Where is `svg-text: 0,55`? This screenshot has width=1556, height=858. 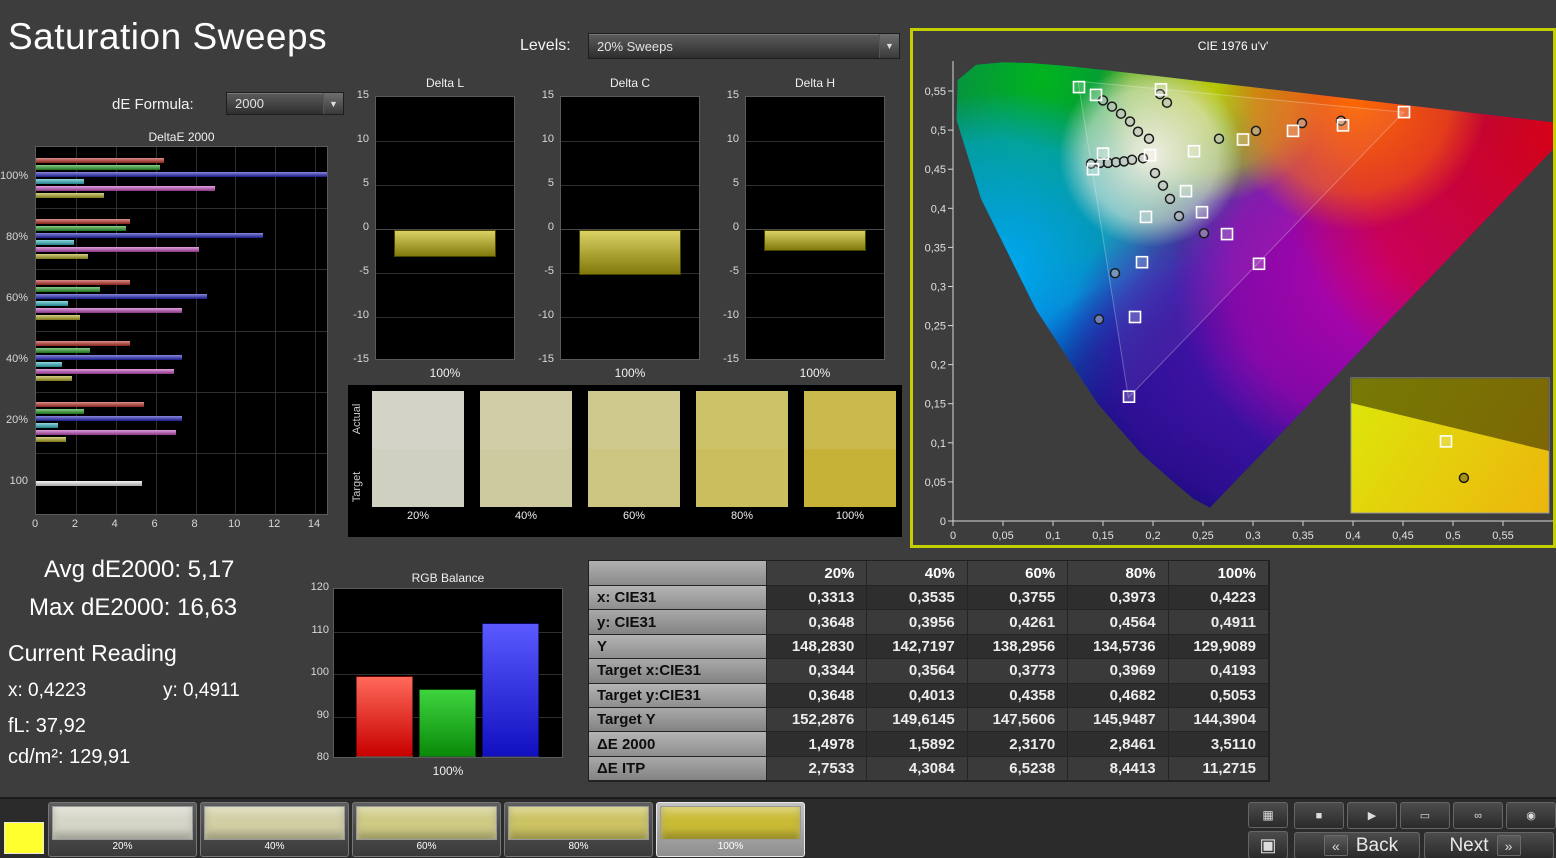
svg-text: 0,55 is located at coordinates (935, 92).